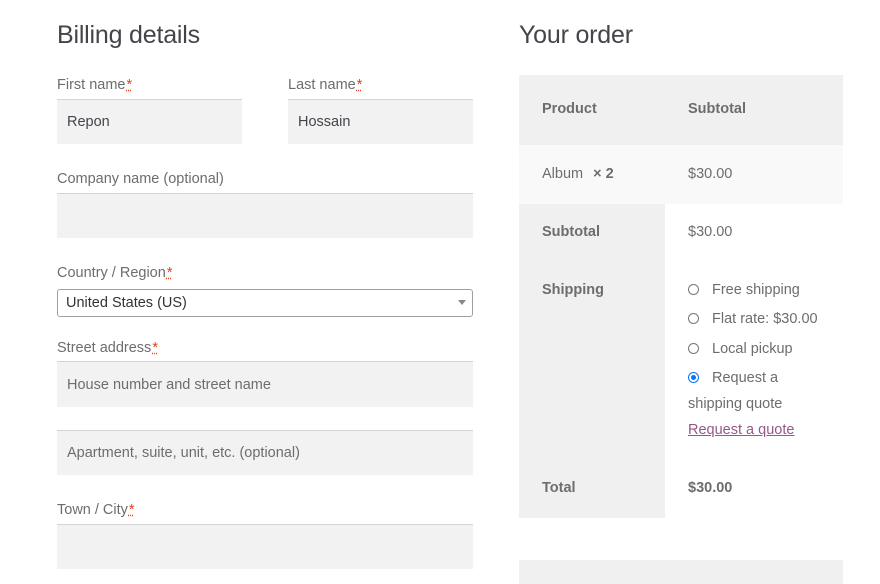 Image resolution: width=880 pixels, height=584 pixels. I want to click on street-label-text: Street address, so click(104, 348).